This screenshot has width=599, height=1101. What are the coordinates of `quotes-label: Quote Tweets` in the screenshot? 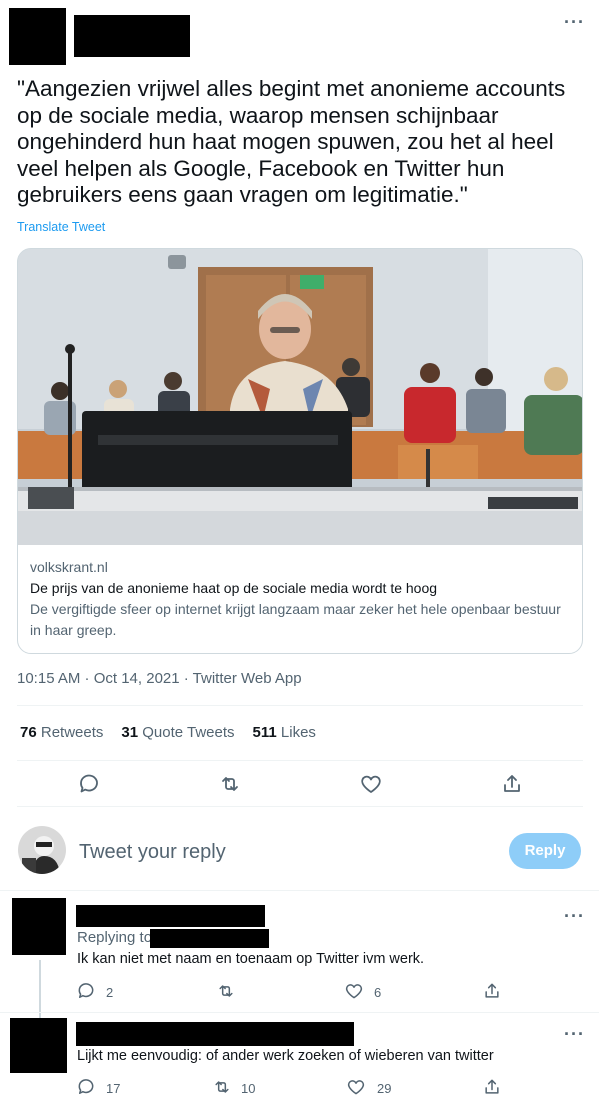 It's located at (188, 732).